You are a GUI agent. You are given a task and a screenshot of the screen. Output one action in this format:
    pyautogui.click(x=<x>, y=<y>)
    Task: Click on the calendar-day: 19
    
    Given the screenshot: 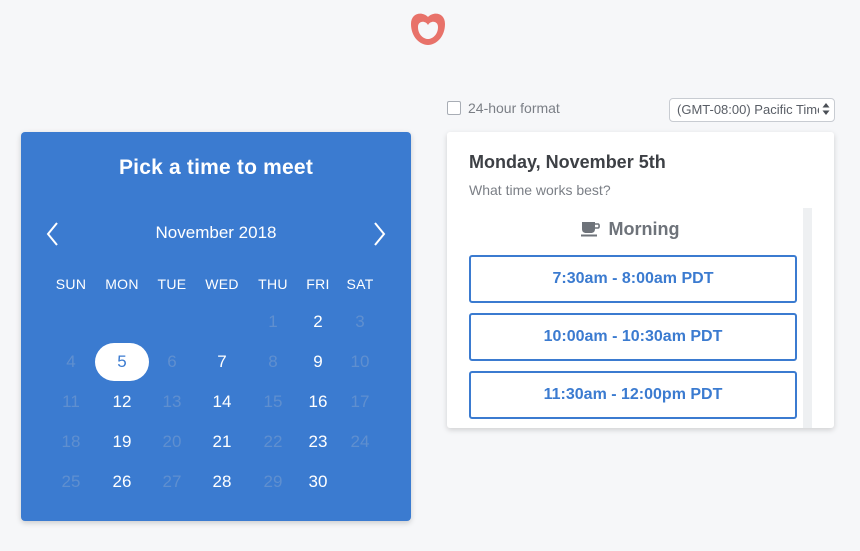 What is the action you would take?
    pyautogui.click(x=122, y=442)
    